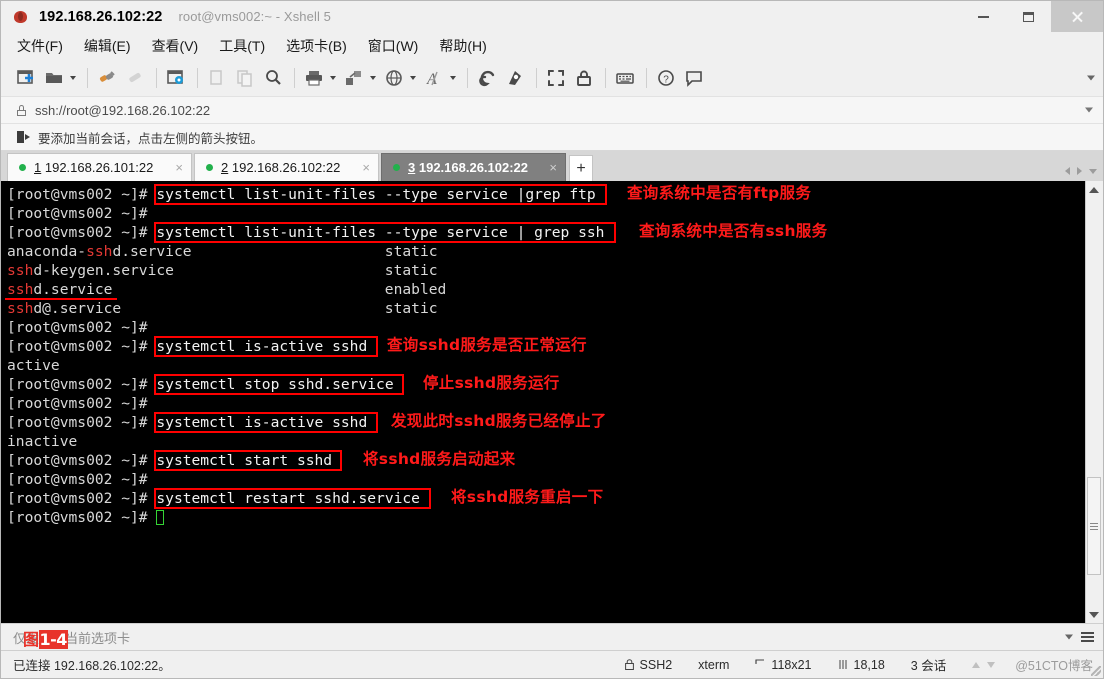 The height and width of the screenshot is (679, 1104). I want to click on tab-number: 1, so click(38, 167).